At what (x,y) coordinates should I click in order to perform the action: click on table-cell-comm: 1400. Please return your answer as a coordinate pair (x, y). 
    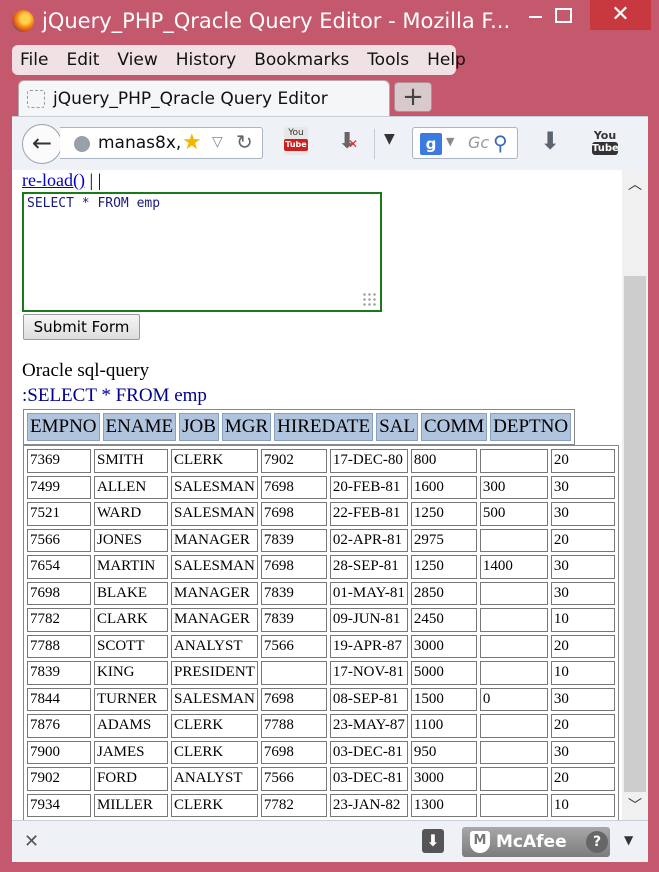
    Looking at the image, I should click on (513, 567).